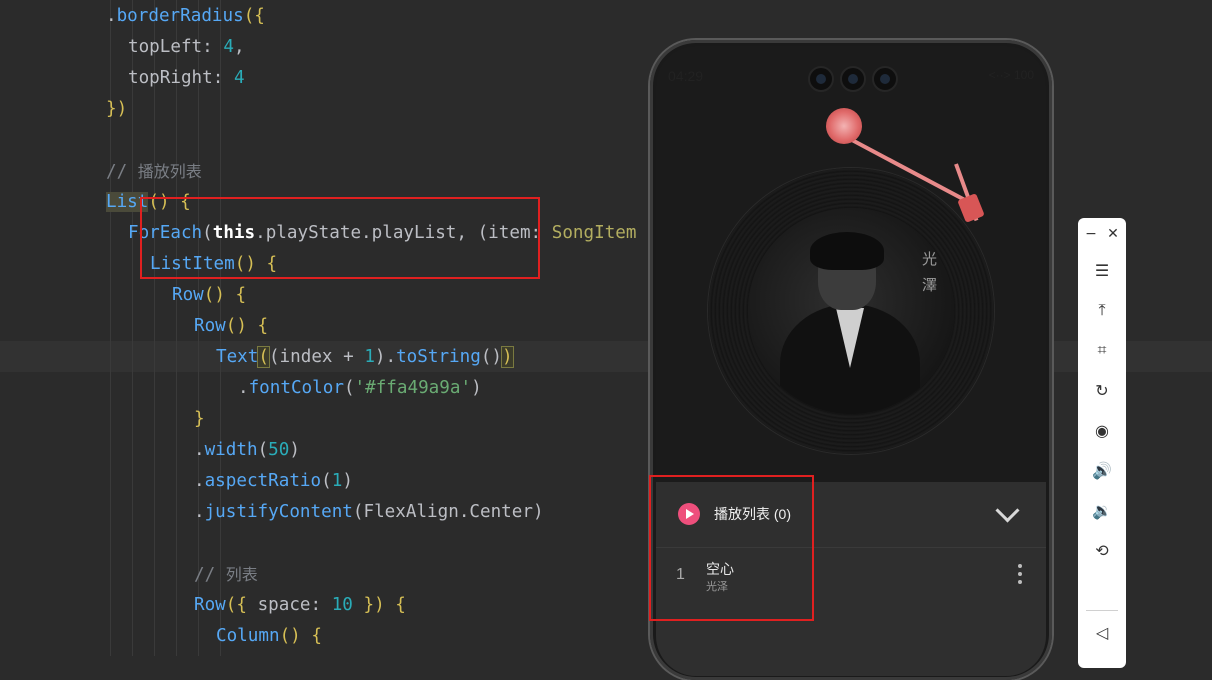 Image resolution: width=1212 pixels, height=680 pixels. I want to click on album-cover: 光 澤, so click(851, 311).